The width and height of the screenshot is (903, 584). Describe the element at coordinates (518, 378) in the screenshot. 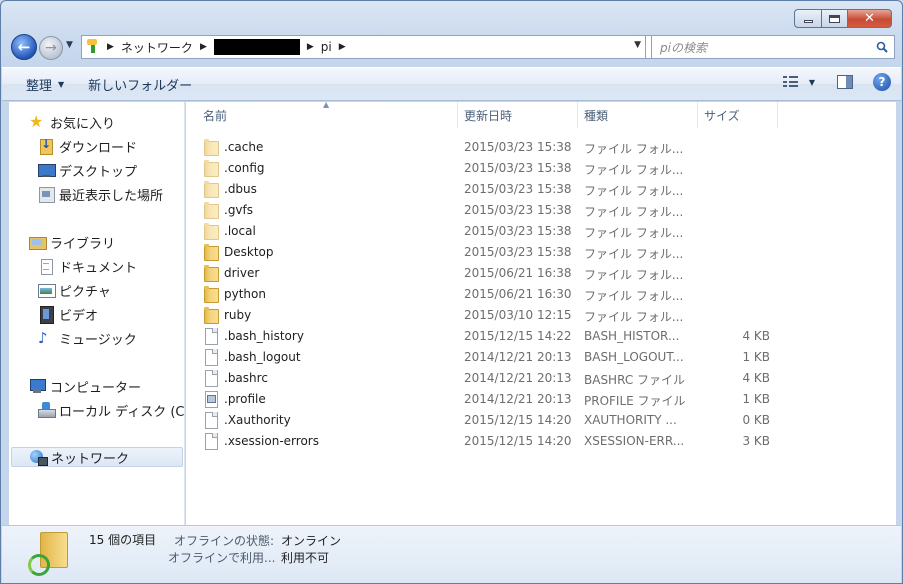

I see `file-date: 2014/12/21 20:13` at that location.